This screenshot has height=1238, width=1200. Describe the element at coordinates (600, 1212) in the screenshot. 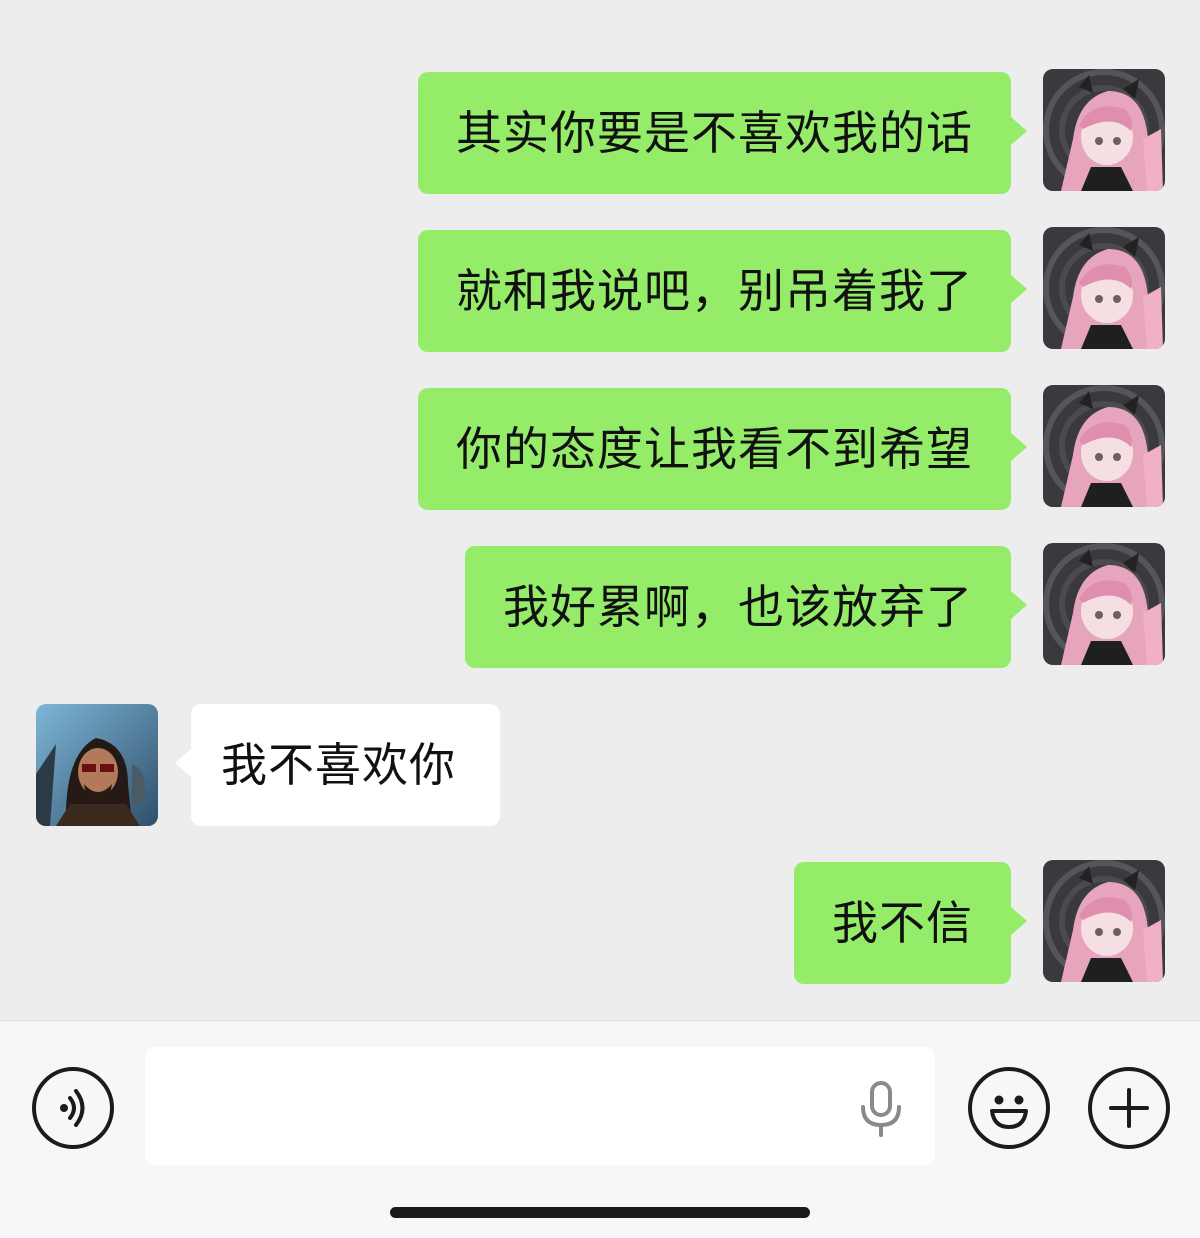

I see `home-indicator` at that location.